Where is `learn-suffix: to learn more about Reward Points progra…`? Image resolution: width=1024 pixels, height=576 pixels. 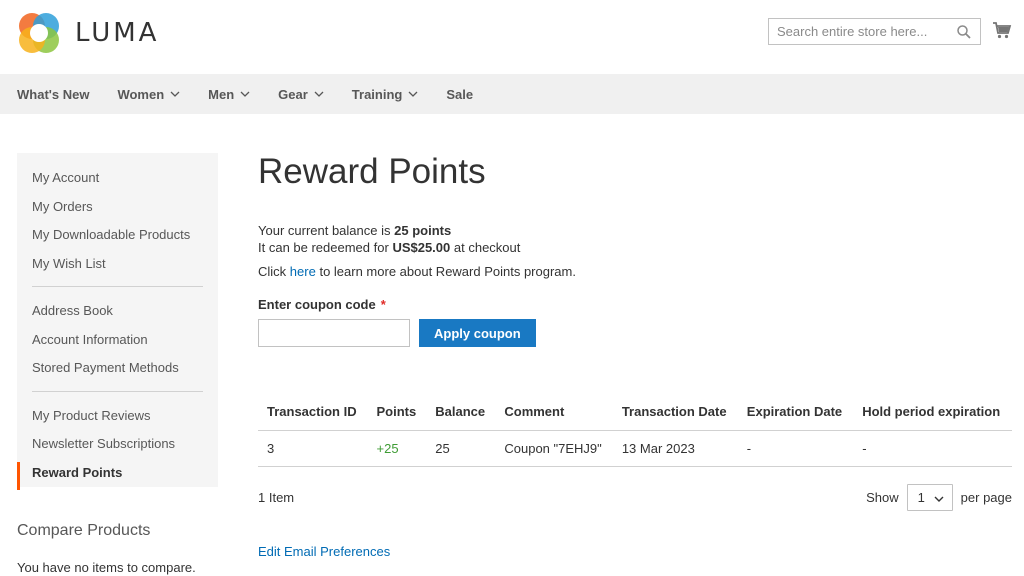
learn-suffix: to learn more about Reward Points progra… is located at coordinates (447, 271).